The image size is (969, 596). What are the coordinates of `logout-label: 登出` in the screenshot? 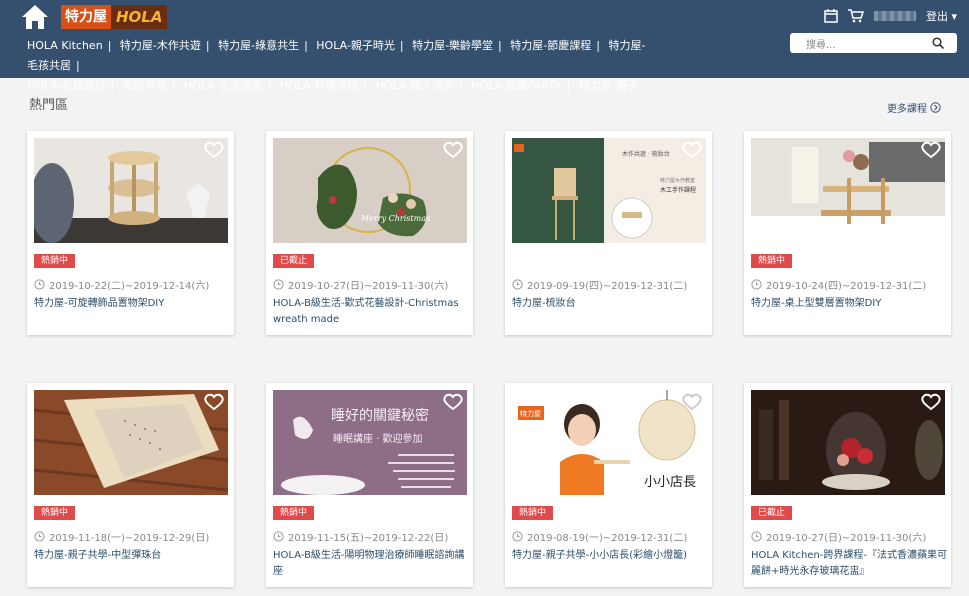 It's located at (936, 16).